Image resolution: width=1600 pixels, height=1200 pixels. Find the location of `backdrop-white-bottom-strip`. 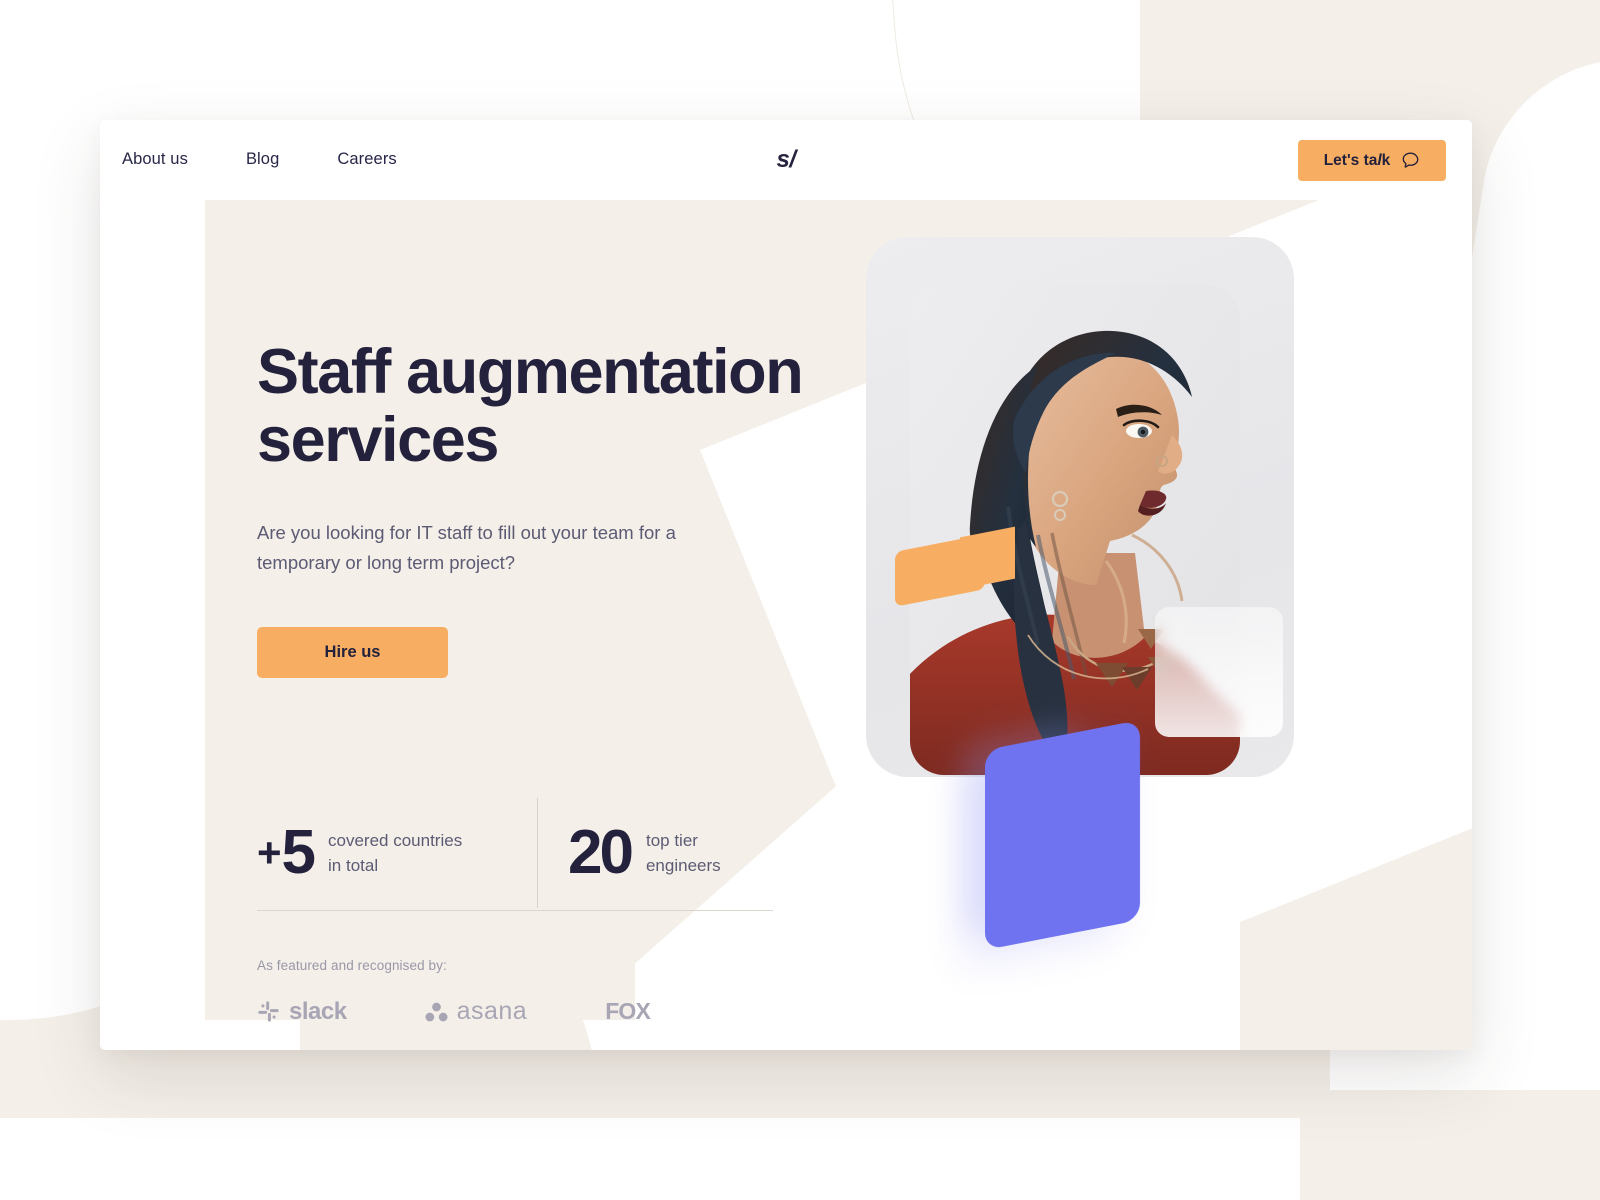

backdrop-white-bottom-strip is located at coordinates (650, 1159).